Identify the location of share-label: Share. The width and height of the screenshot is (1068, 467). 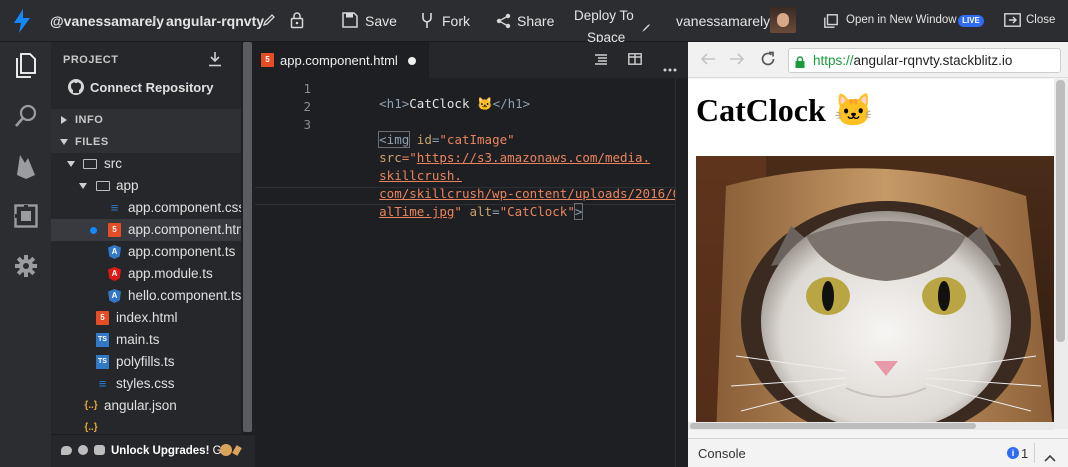
(536, 21).